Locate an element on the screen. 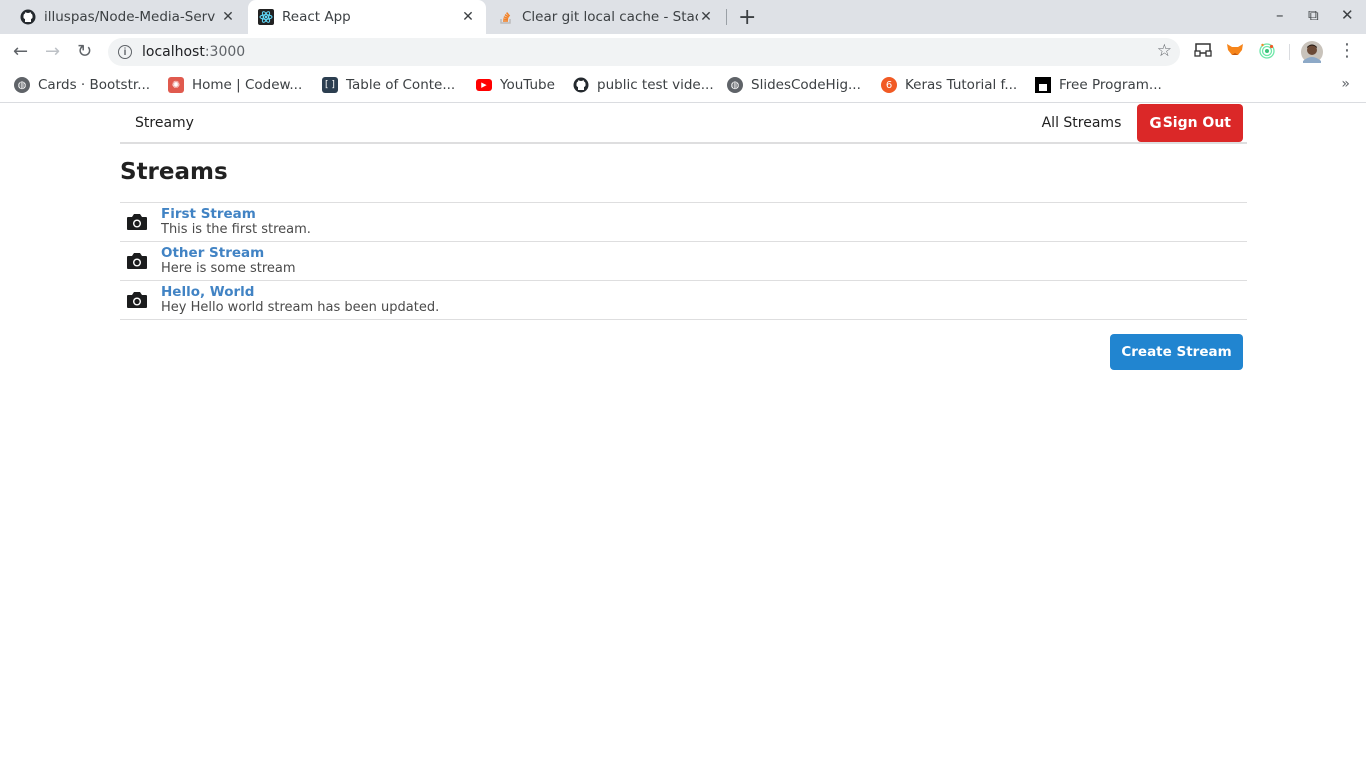  create-stream-button: Create Stream is located at coordinates (1176, 352).